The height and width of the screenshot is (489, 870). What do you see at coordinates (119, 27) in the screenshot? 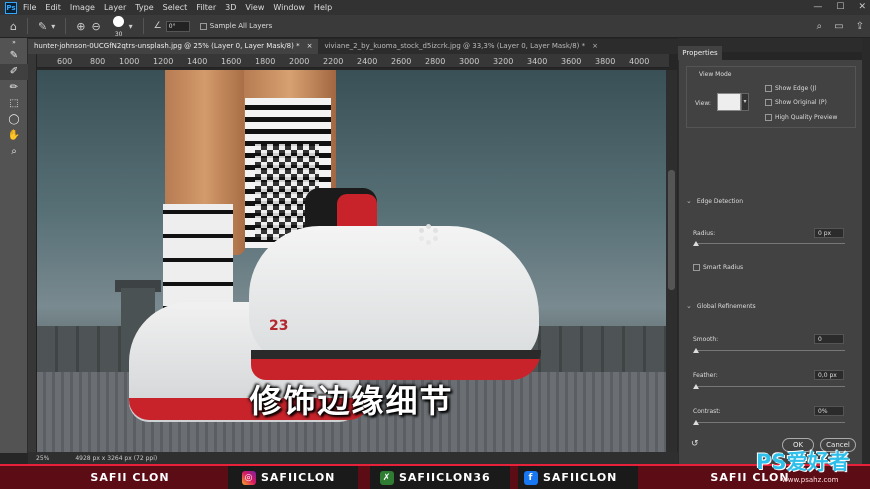
I see `brush-size-picker: 30` at bounding box center [119, 27].